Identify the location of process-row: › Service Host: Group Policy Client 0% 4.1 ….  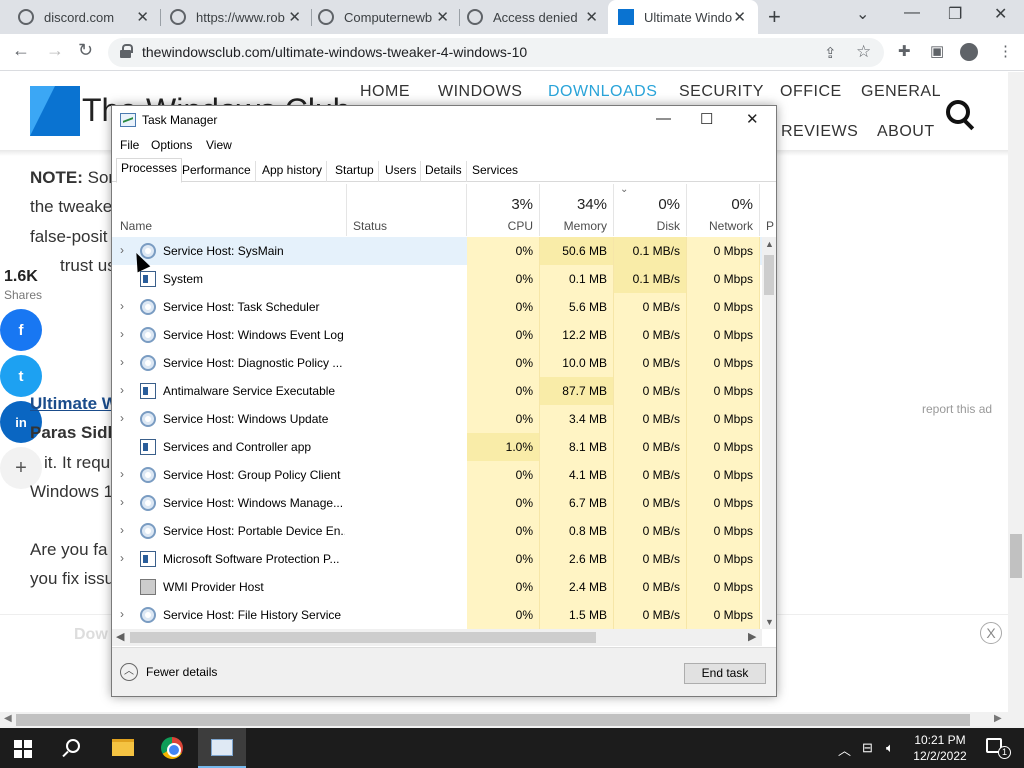
(437, 475).